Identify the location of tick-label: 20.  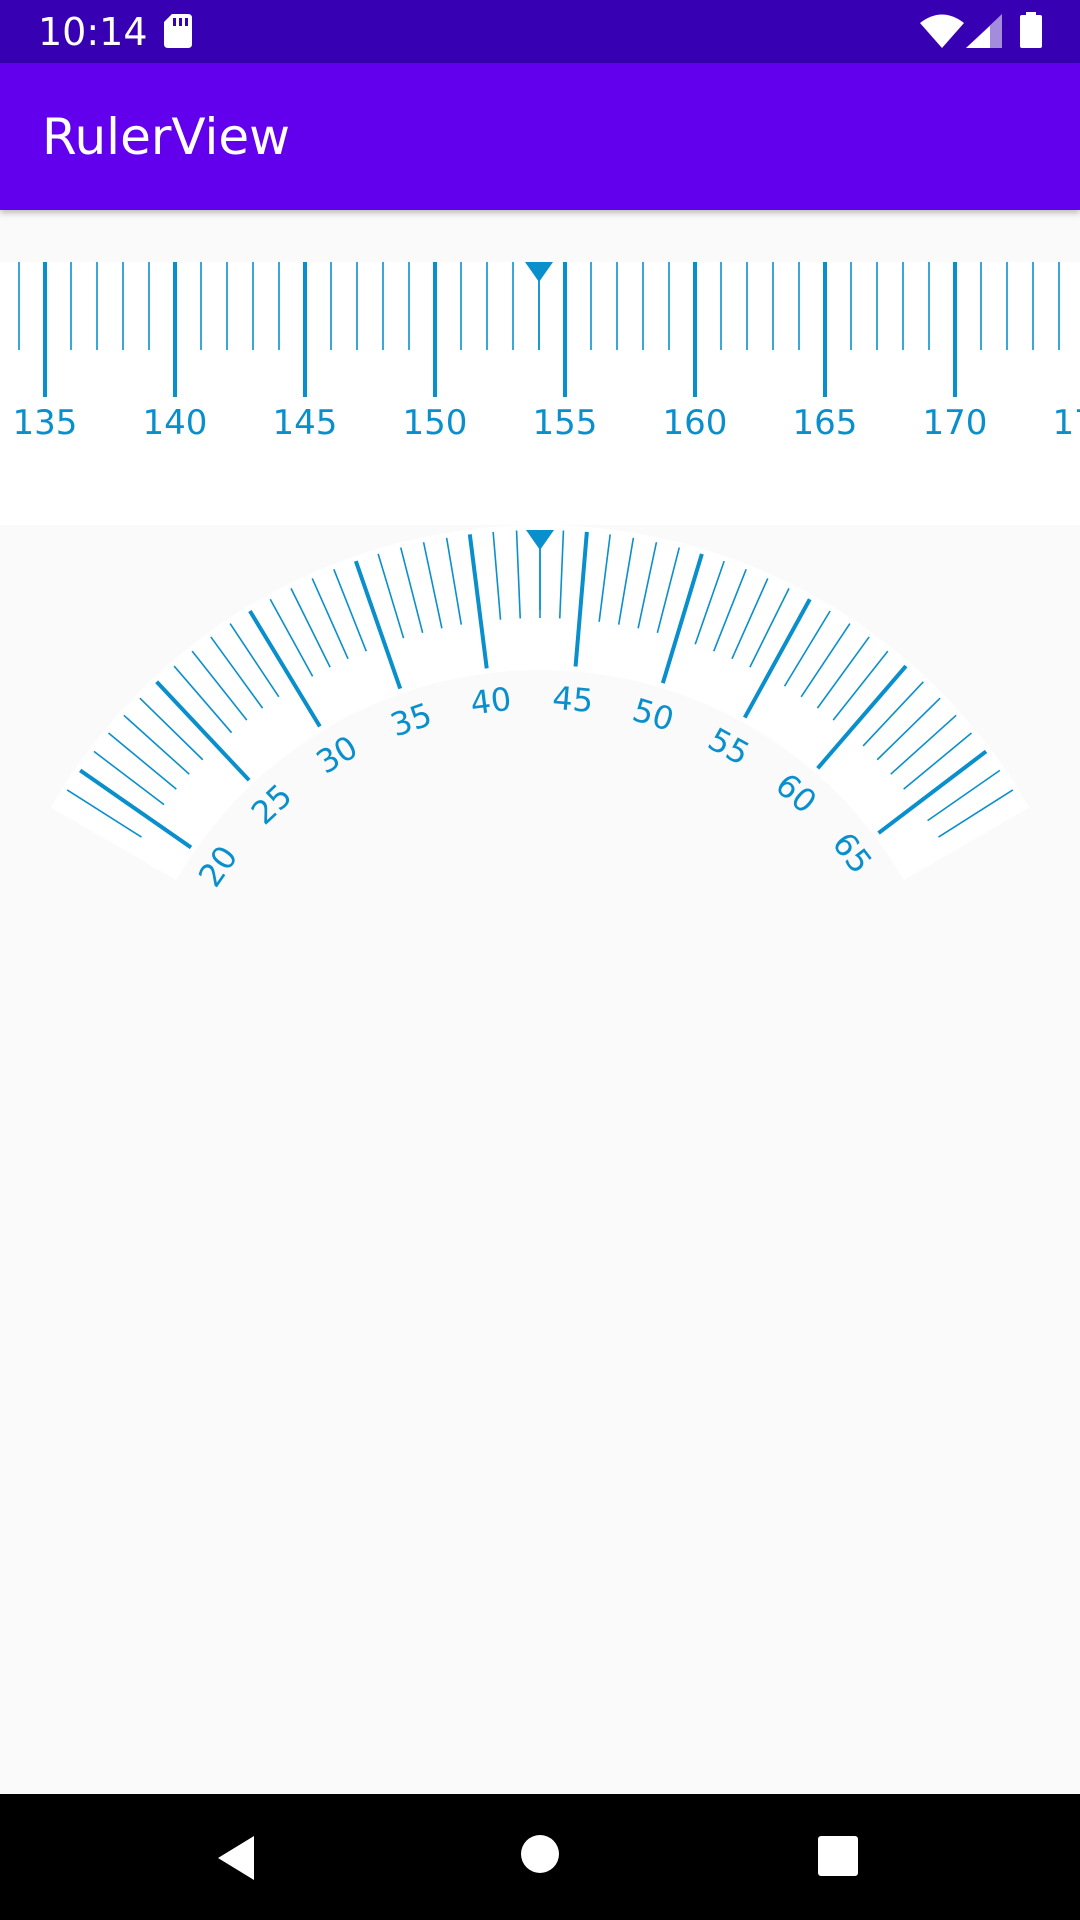
(218, 866).